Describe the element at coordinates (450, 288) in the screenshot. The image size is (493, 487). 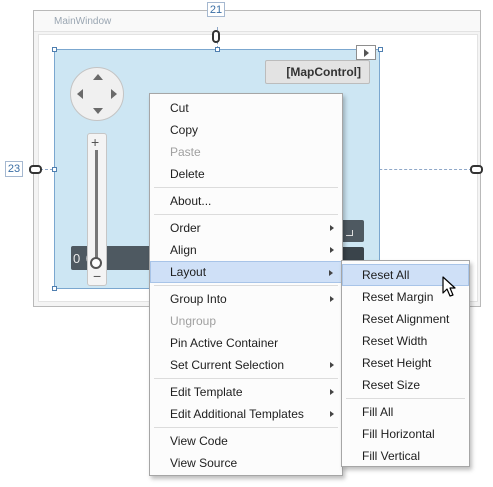
I see `mouse-cursor-icon` at that location.